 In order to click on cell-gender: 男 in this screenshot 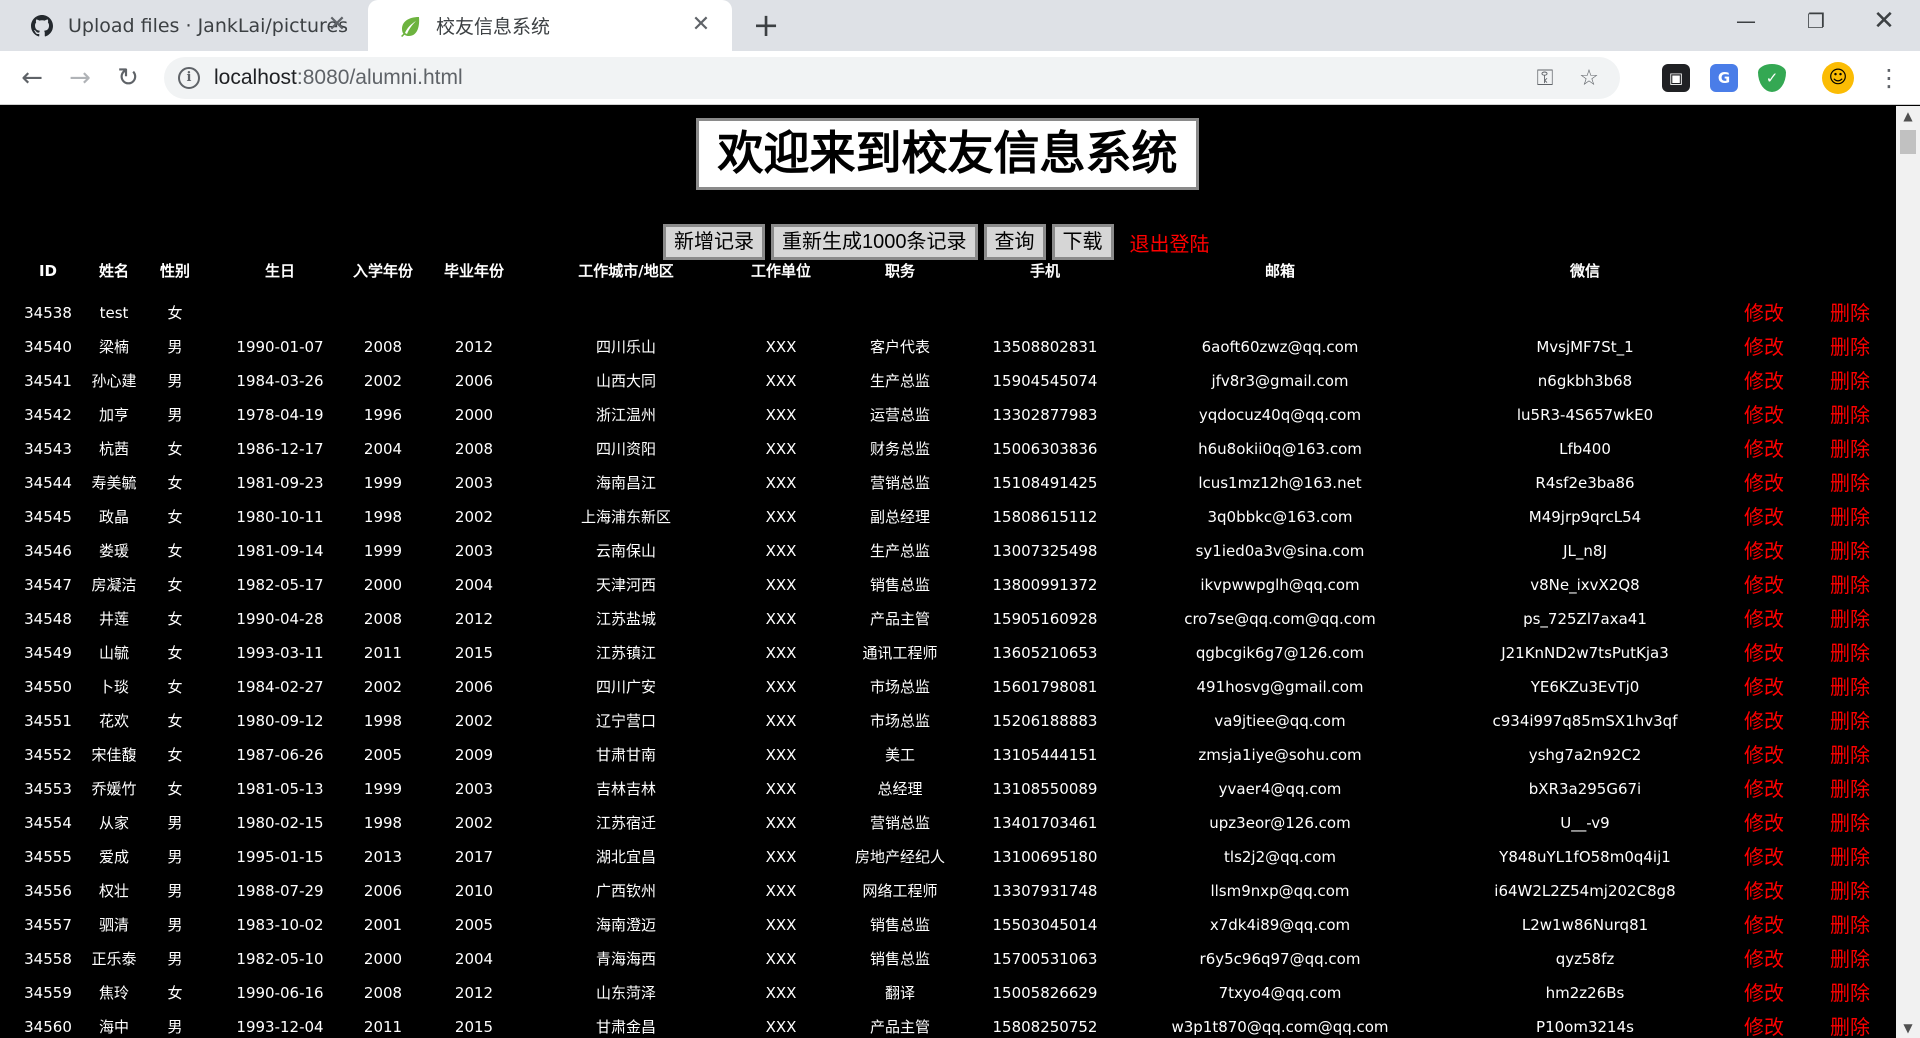, I will do `click(175, 347)`.